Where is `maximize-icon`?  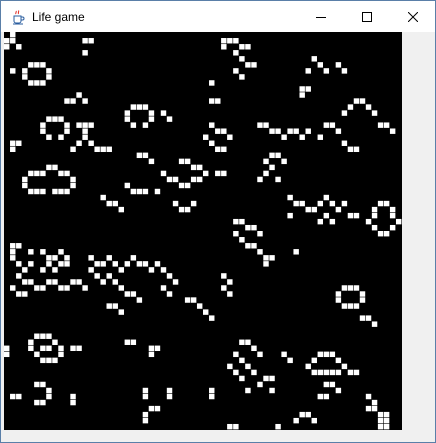
maximize-icon is located at coordinates (367, 16).